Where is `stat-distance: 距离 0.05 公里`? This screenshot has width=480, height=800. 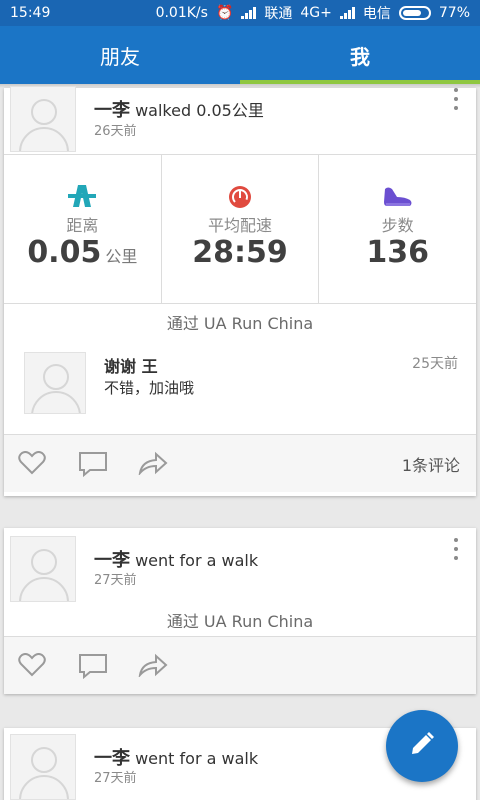
stat-distance: 距离 0.05 公里 is located at coordinates (83, 229).